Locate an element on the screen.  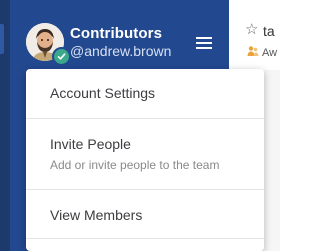
online-status-icon is located at coordinates (61, 56).